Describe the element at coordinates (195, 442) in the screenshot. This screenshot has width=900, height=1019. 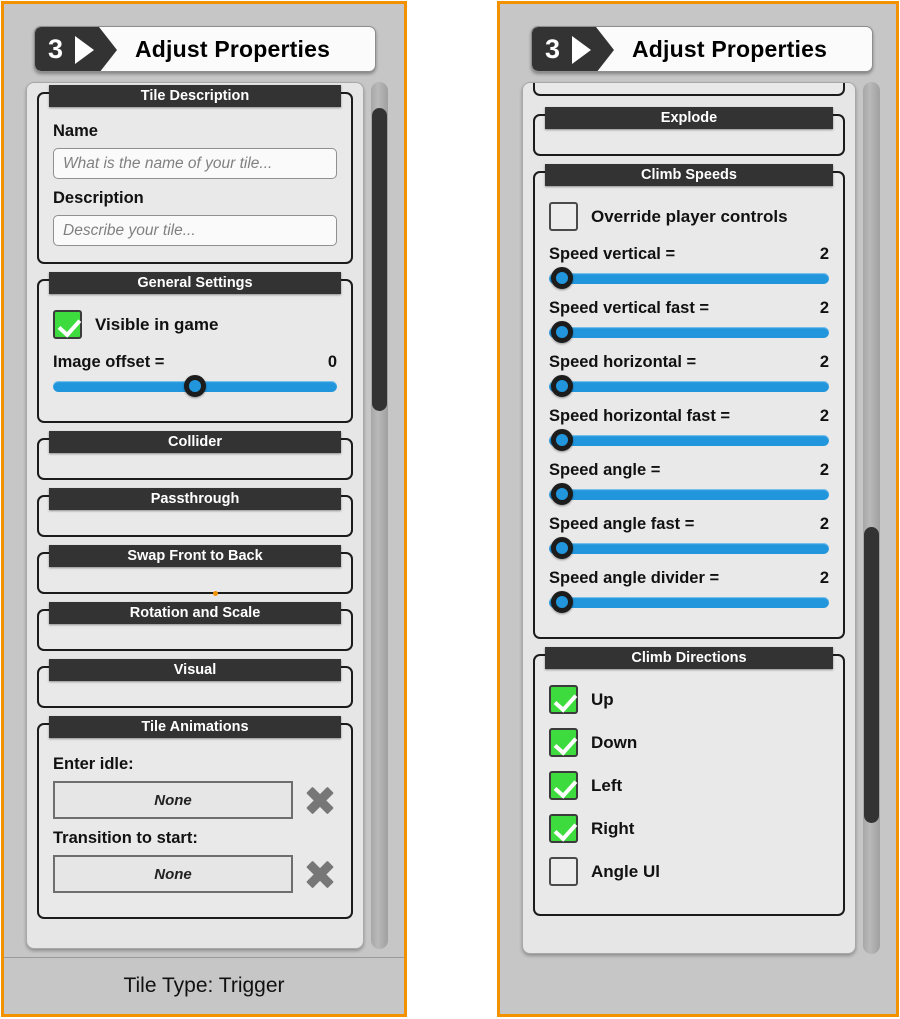
I see `section-header-collider: Collider` at that location.